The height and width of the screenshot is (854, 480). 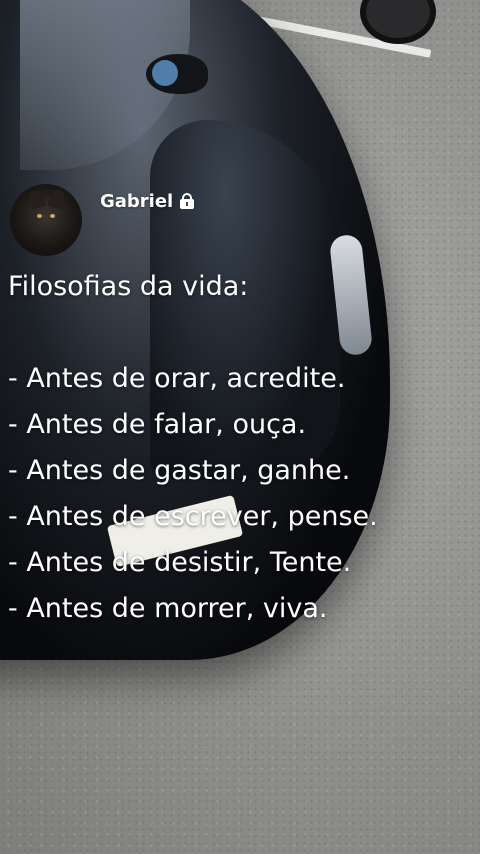 I want to click on profile-header: Gabriel, so click(x=102, y=220).